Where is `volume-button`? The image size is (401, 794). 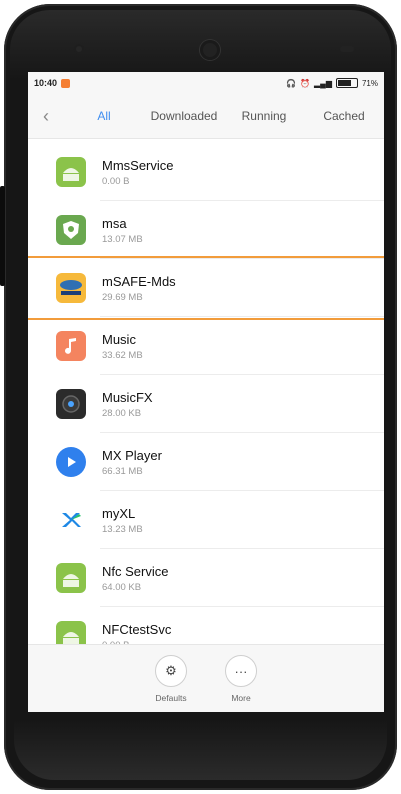 volume-button is located at coordinates (2, 236).